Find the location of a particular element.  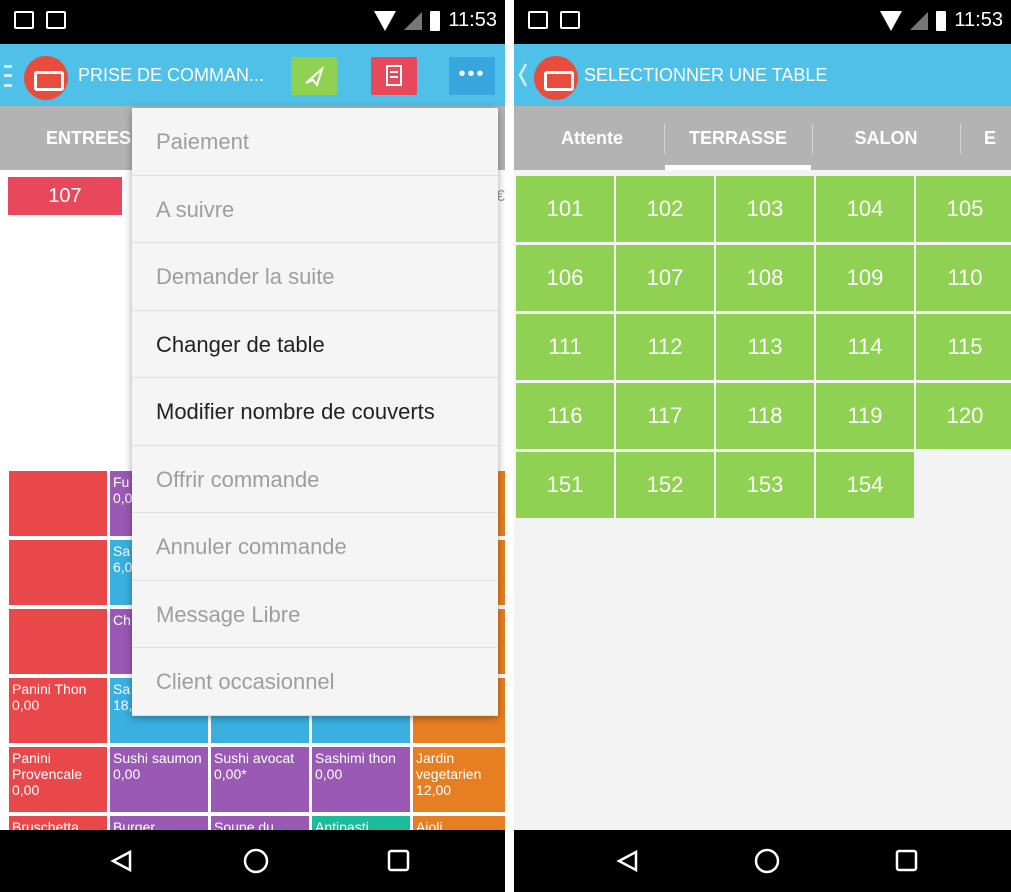

menu-item: Modifier nombre de couverts is located at coordinates (315, 412).